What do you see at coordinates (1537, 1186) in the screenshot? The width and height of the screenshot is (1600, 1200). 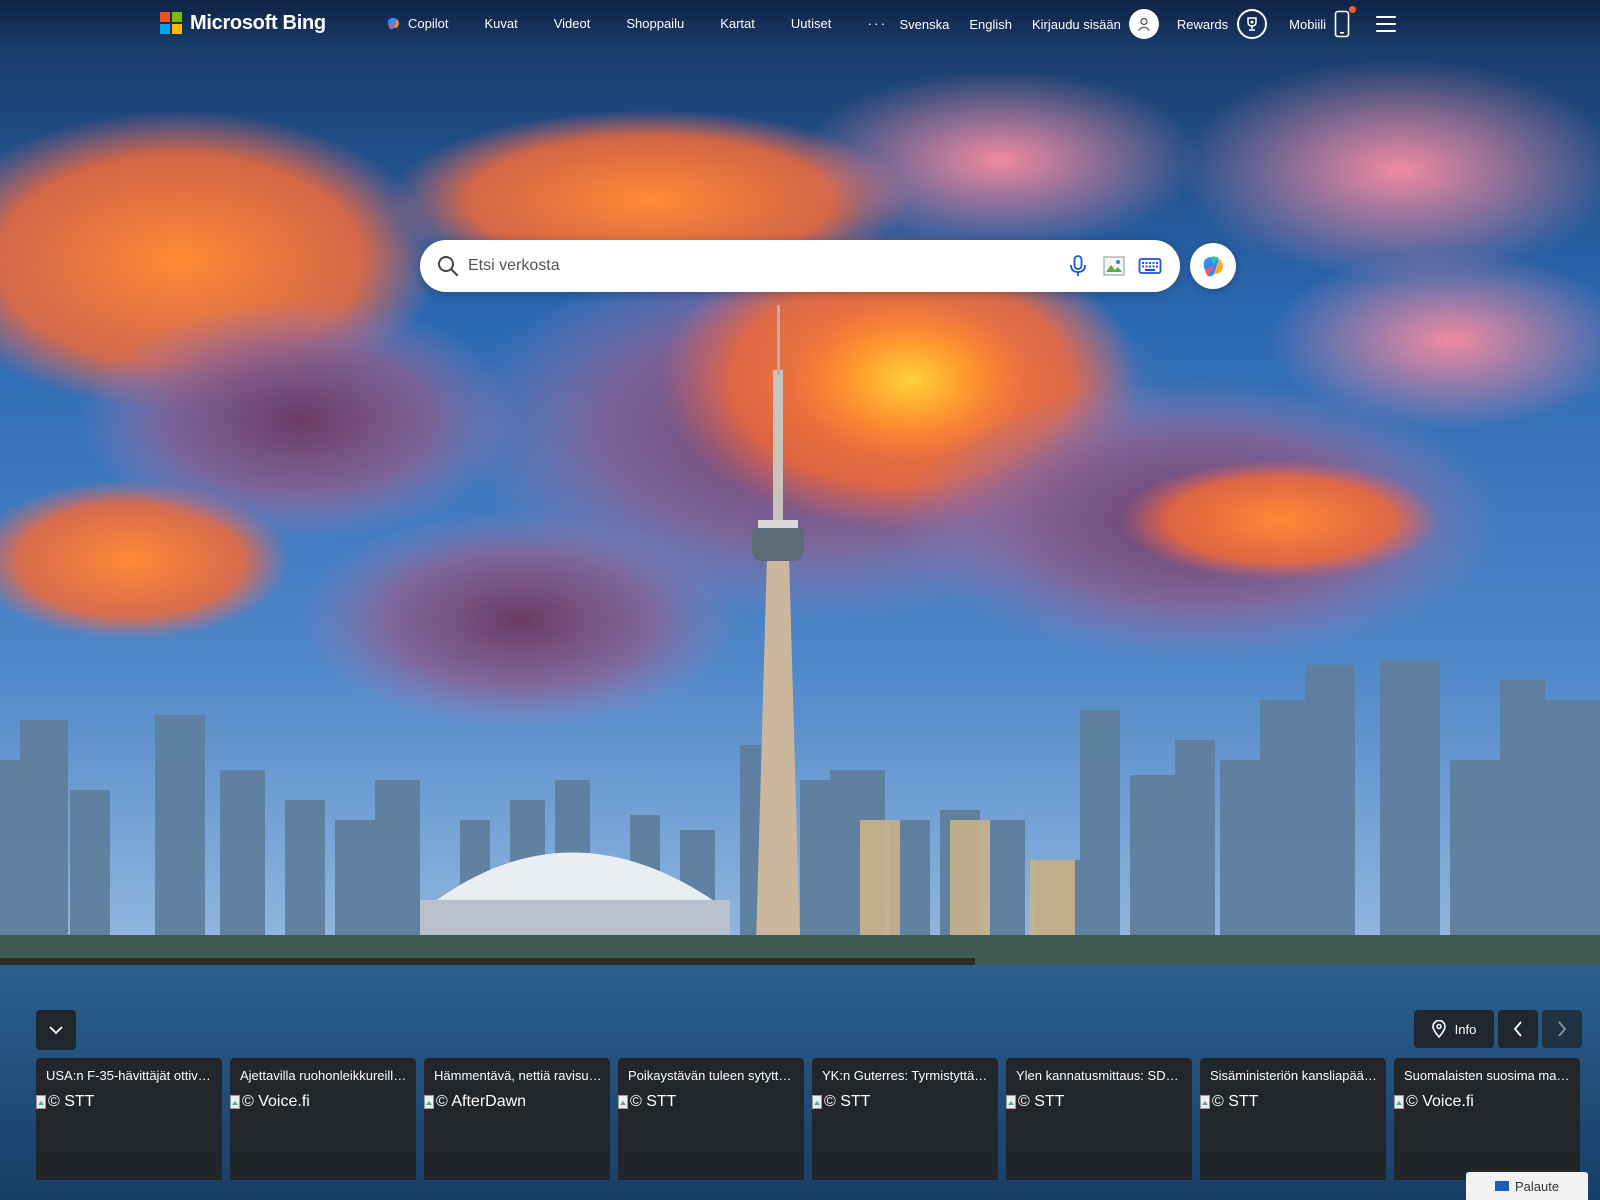 I see `feedback-label: Palaute` at bounding box center [1537, 1186].